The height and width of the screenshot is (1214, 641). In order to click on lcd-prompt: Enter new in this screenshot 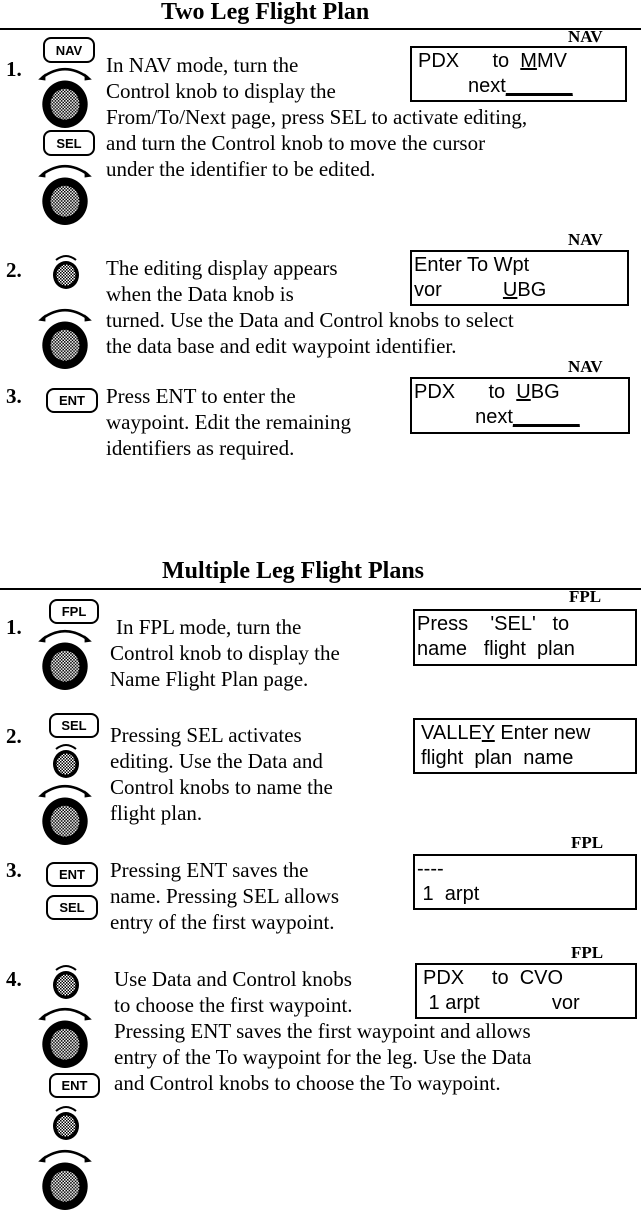, I will do `click(542, 733)`.